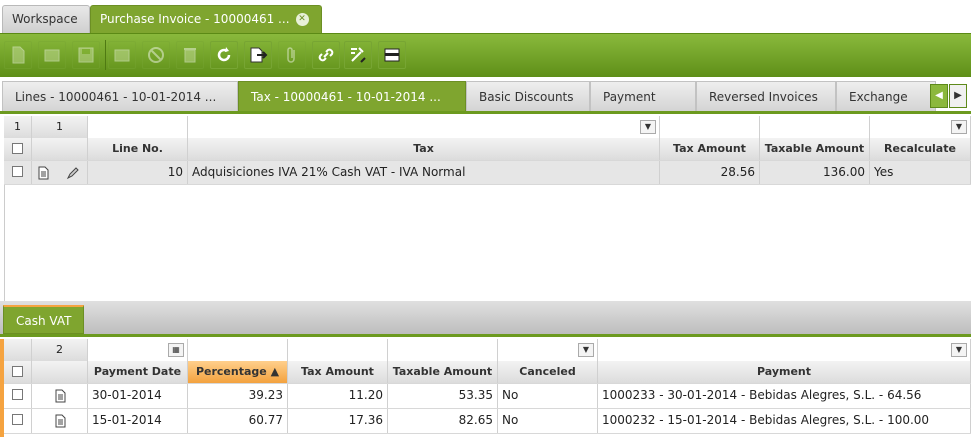 The width and height of the screenshot is (971, 437). I want to click on filter-tax-amount, so click(710, 127).